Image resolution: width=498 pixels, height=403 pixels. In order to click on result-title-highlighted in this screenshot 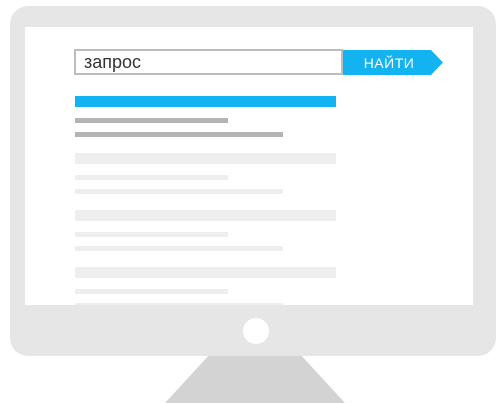, I will do `click(205, 101)`.